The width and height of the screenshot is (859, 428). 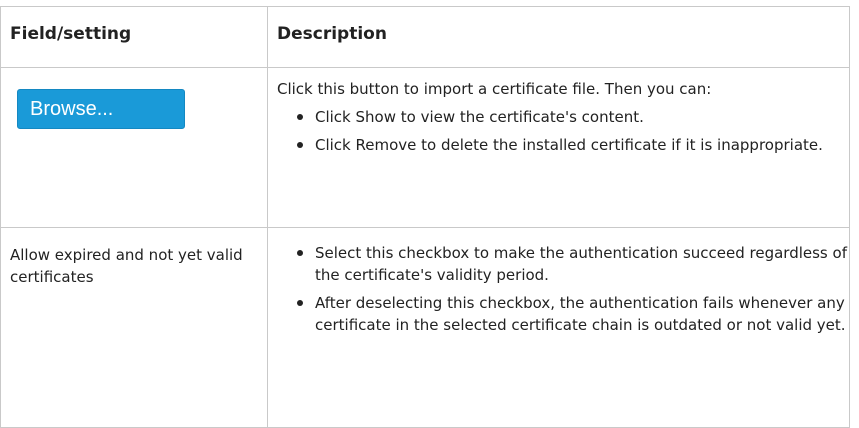 What do you see at coordinates (558, 37) in the screenshot?
I see `header-description: Description` at bounding box center [558, 37].